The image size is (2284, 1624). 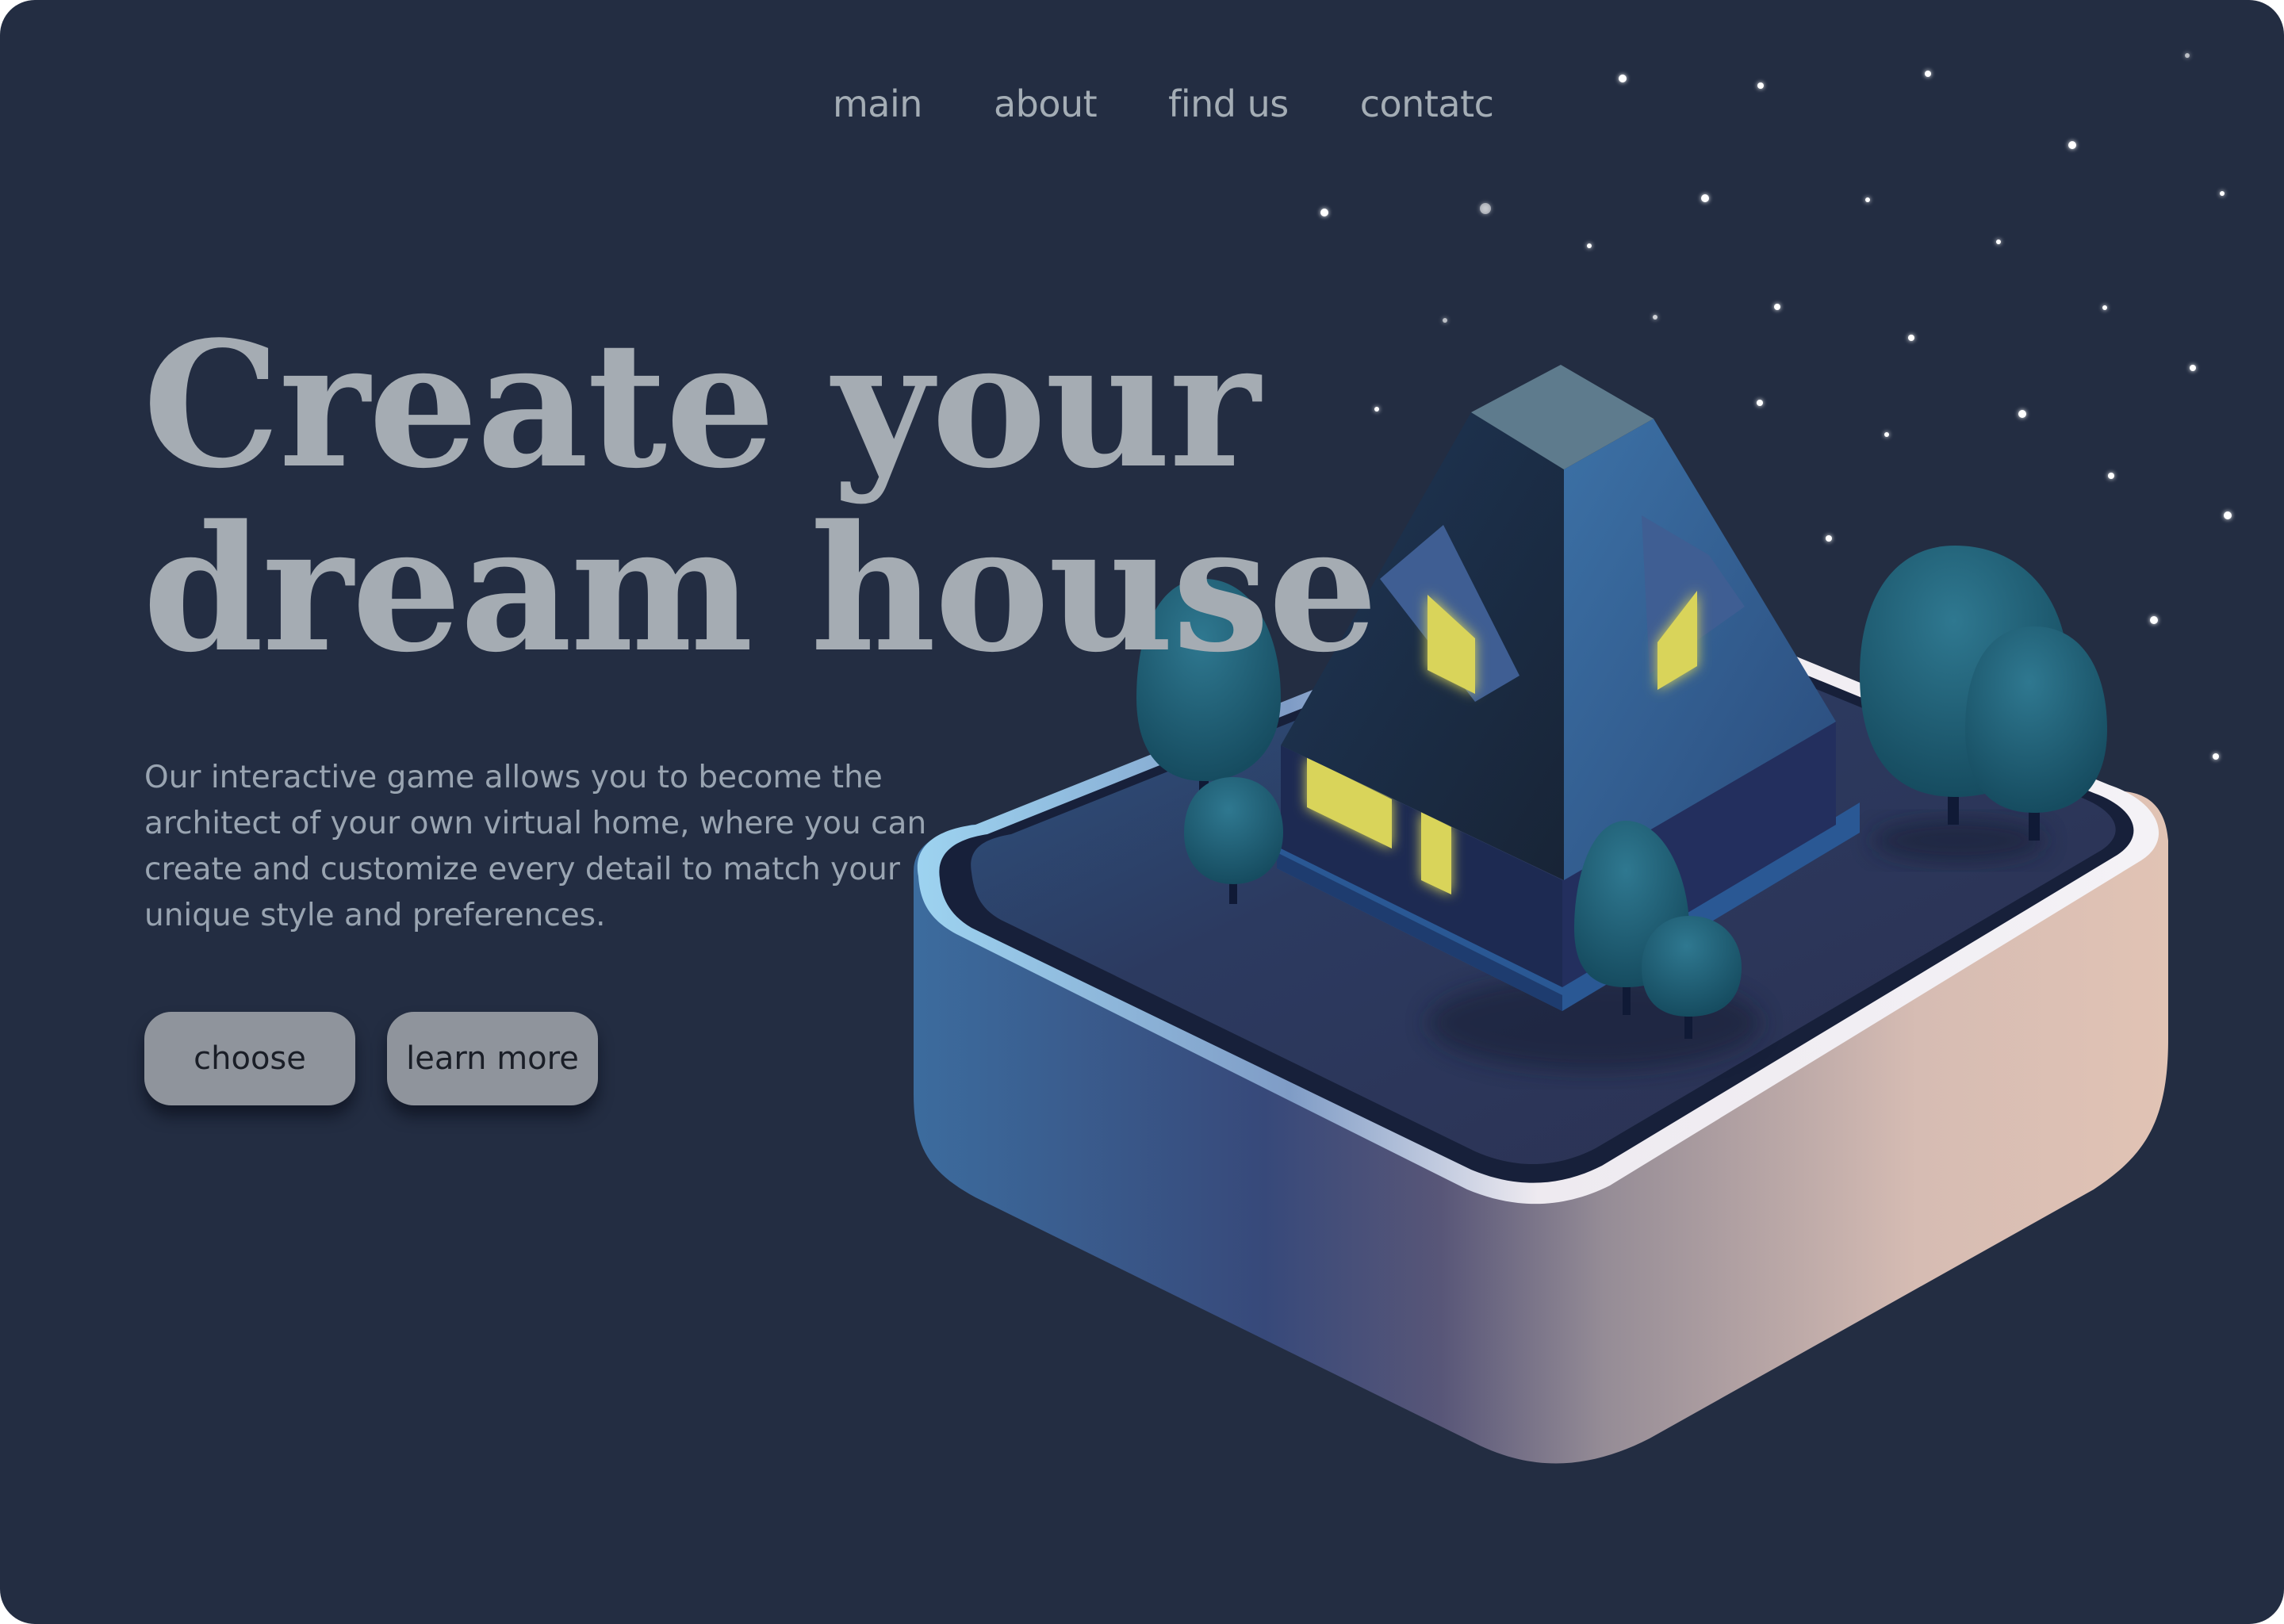 I want to click on nav-link-contact: contatc, so click(x=1427, y=104).